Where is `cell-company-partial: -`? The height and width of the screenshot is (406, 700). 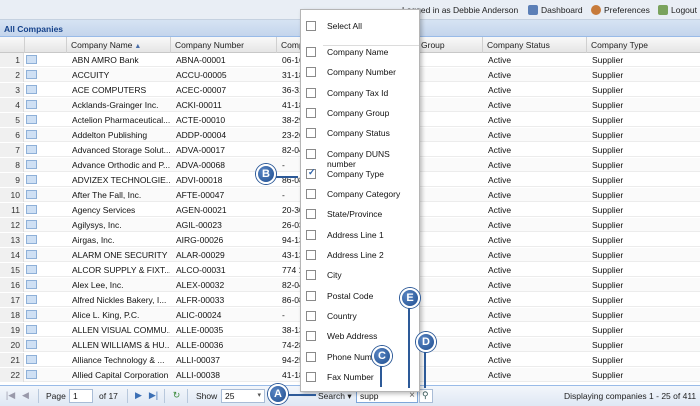 cell-company-partial: - is located at coordinates (283, 195).